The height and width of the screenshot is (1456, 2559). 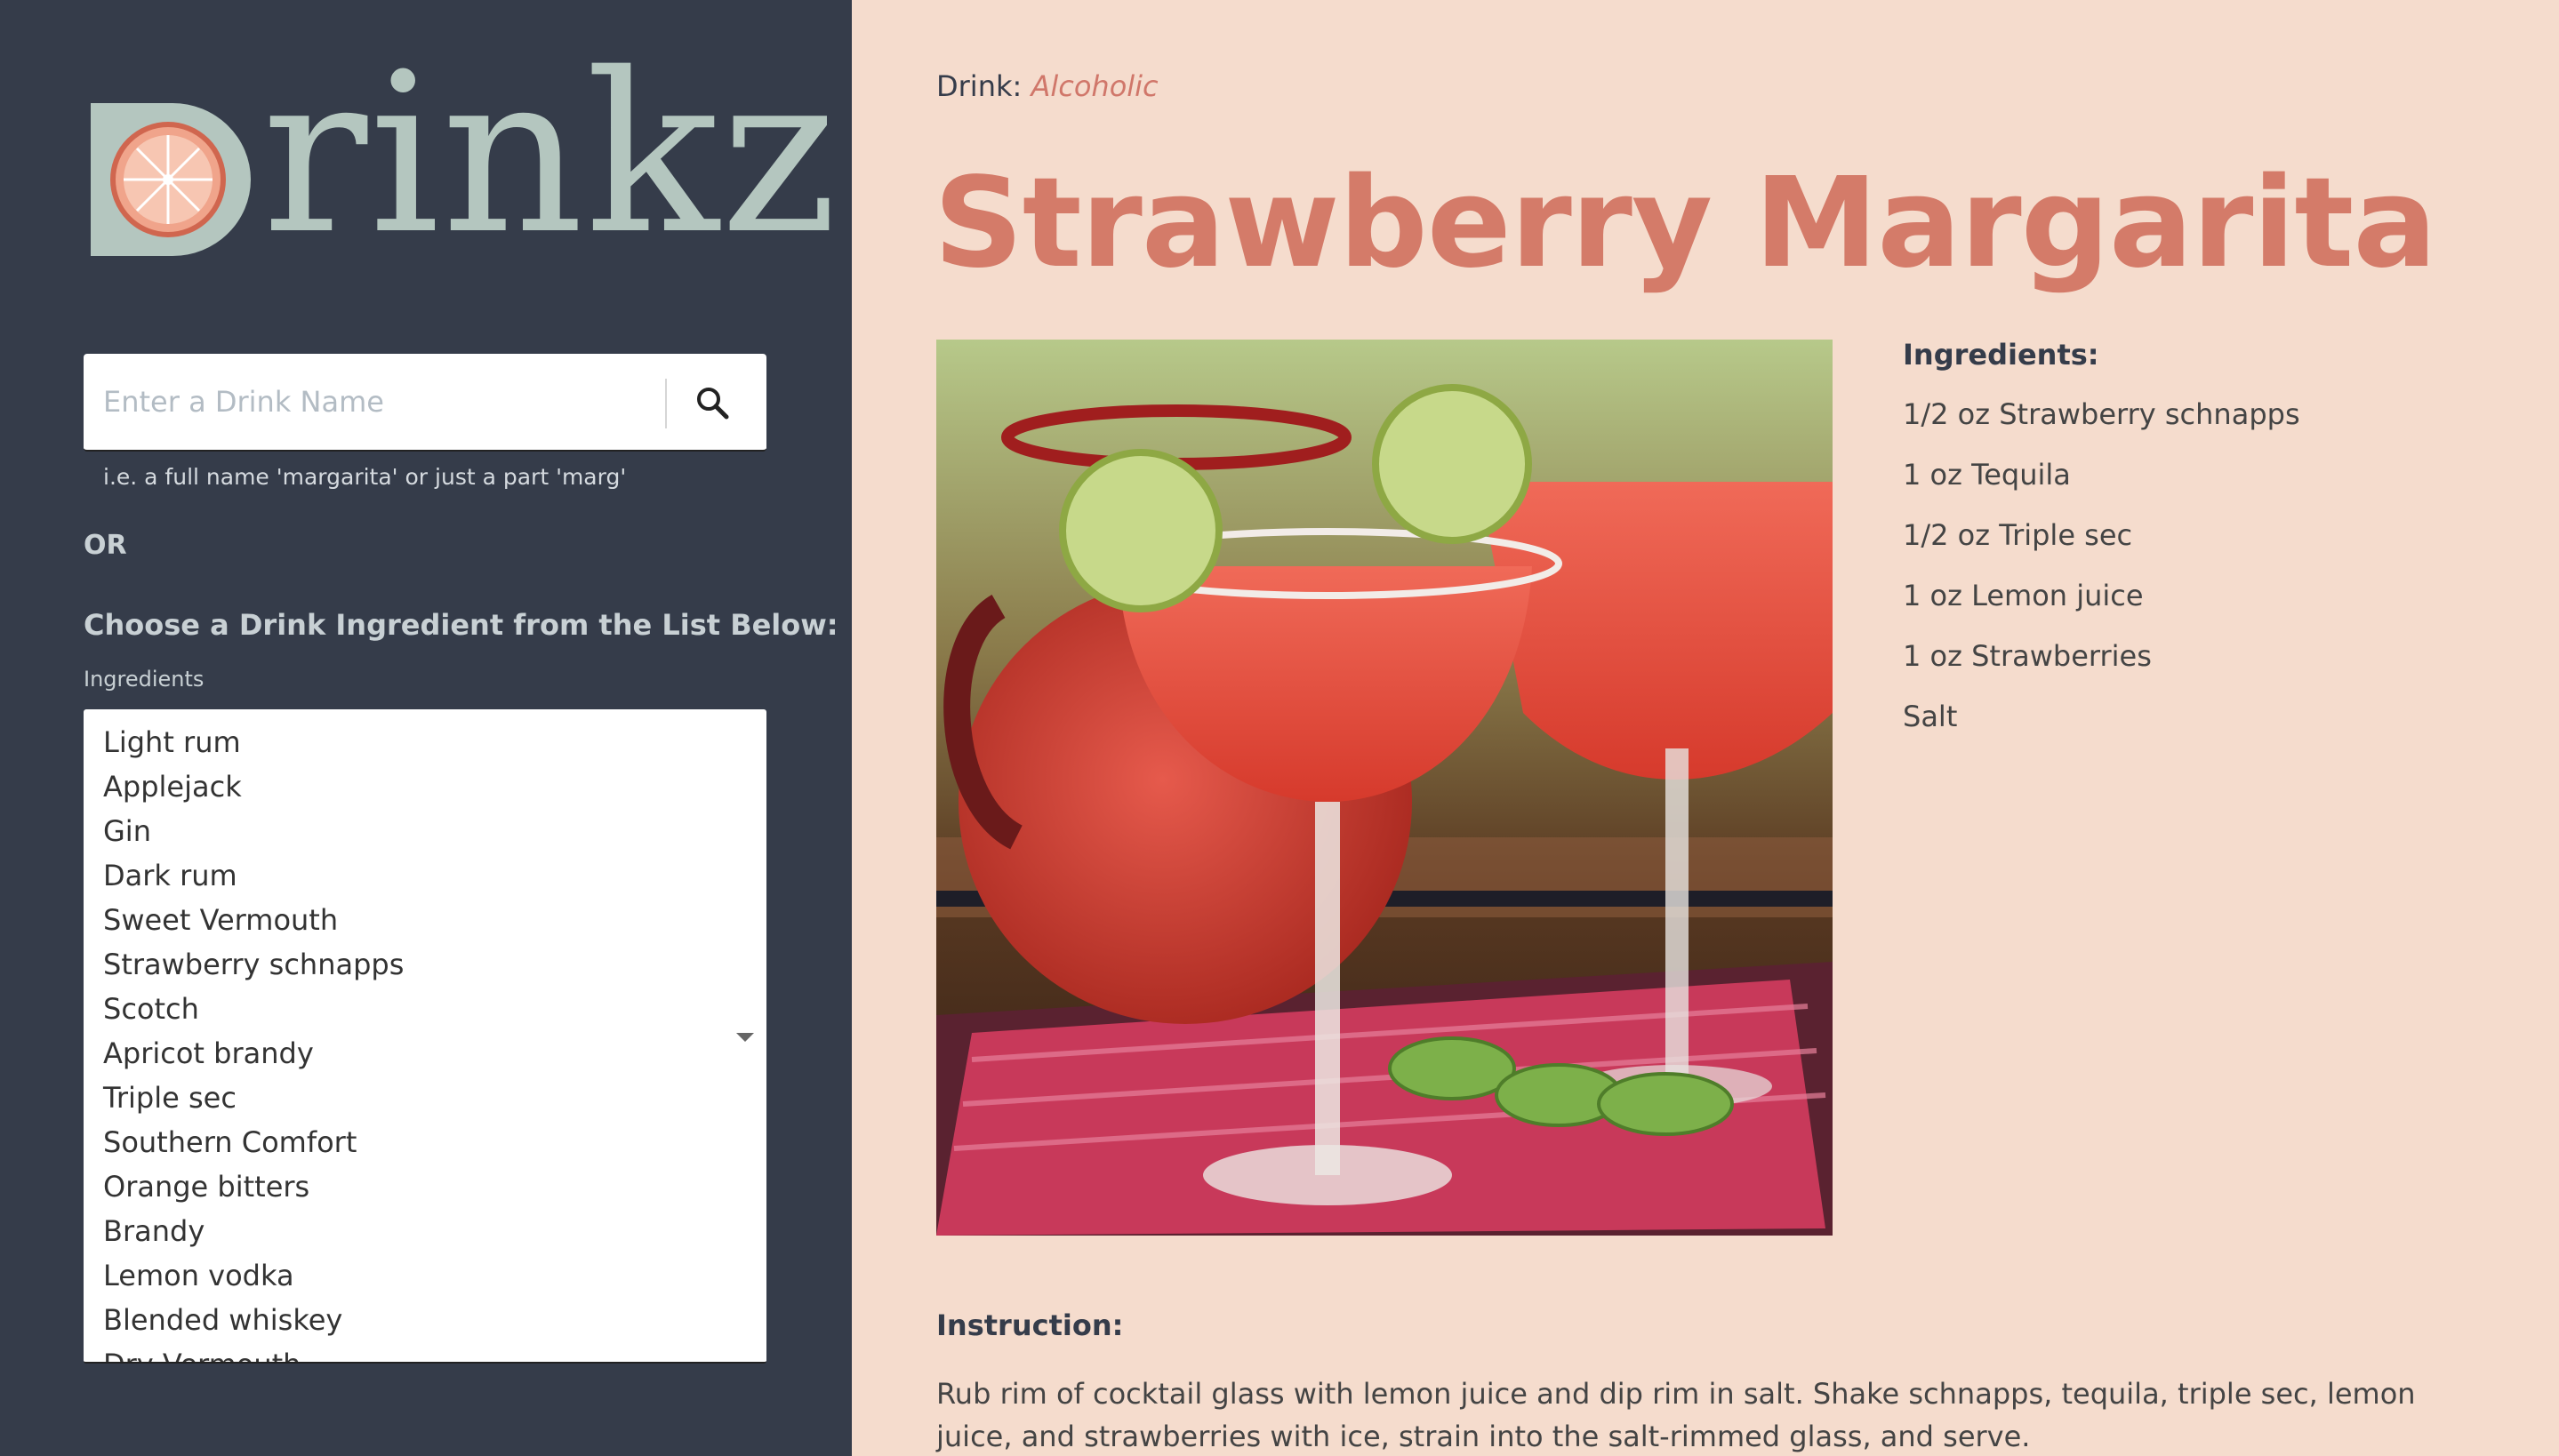 I want to click on ingredient-line: 1 oz Strawberries, so click(x=2027, y=656).